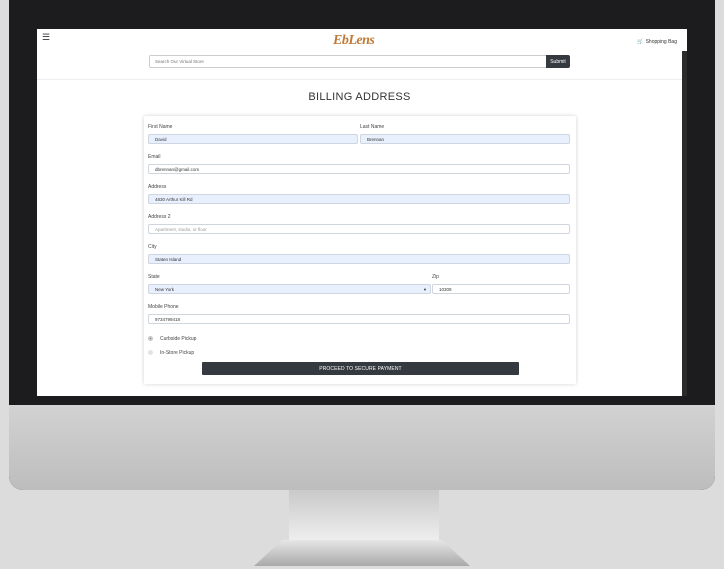 The width and height of the screenshot is (724, 569). What do you see at coordinates (178, 339) in the screenshot?
I see `curbside-pickup-label: Curbside Pickup` at bounding box center [178, 339].